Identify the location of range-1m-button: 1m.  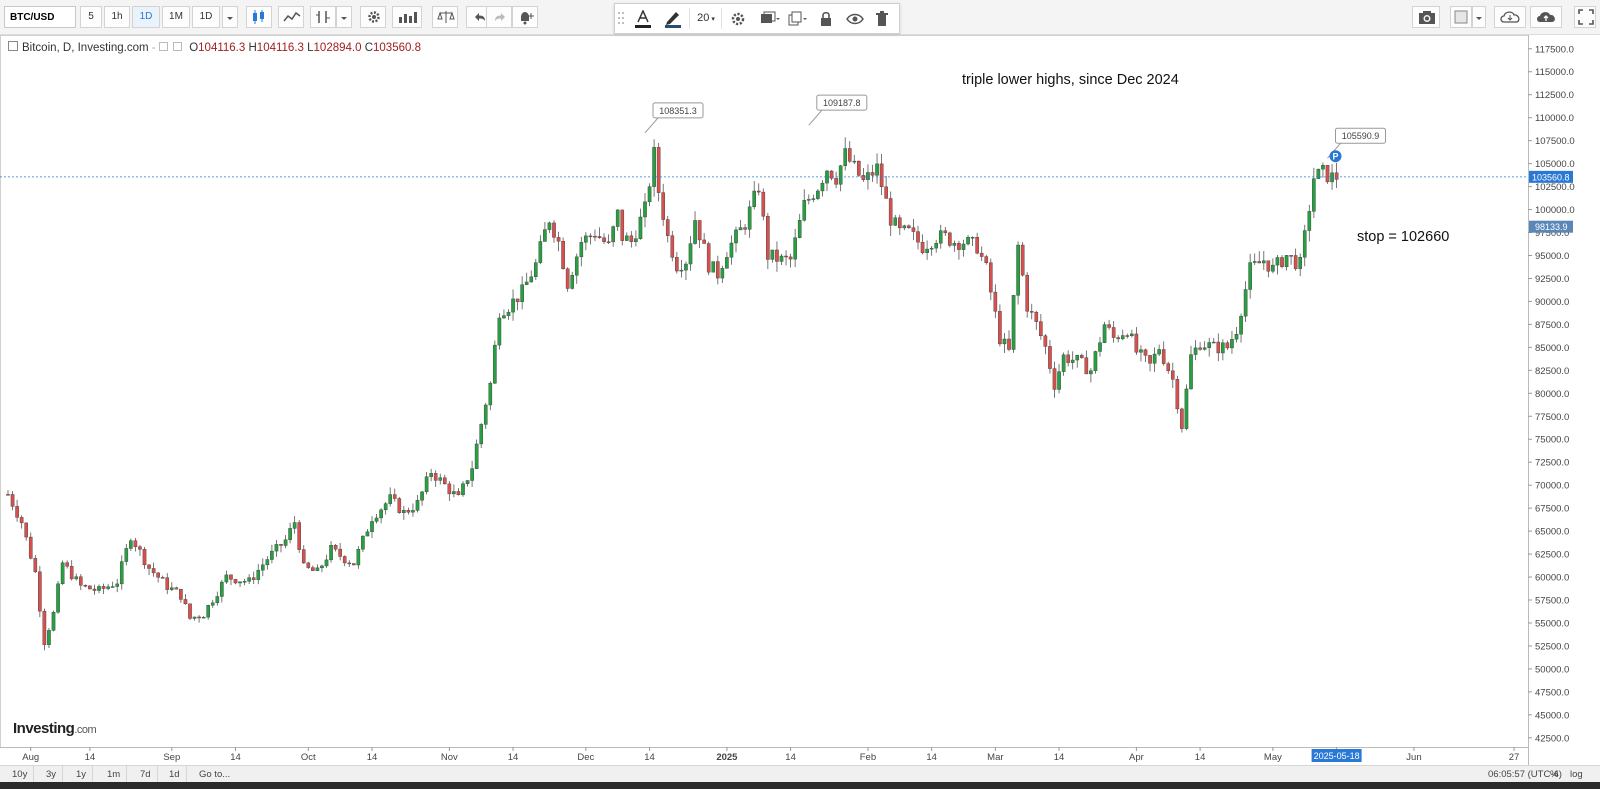
(114, 774).